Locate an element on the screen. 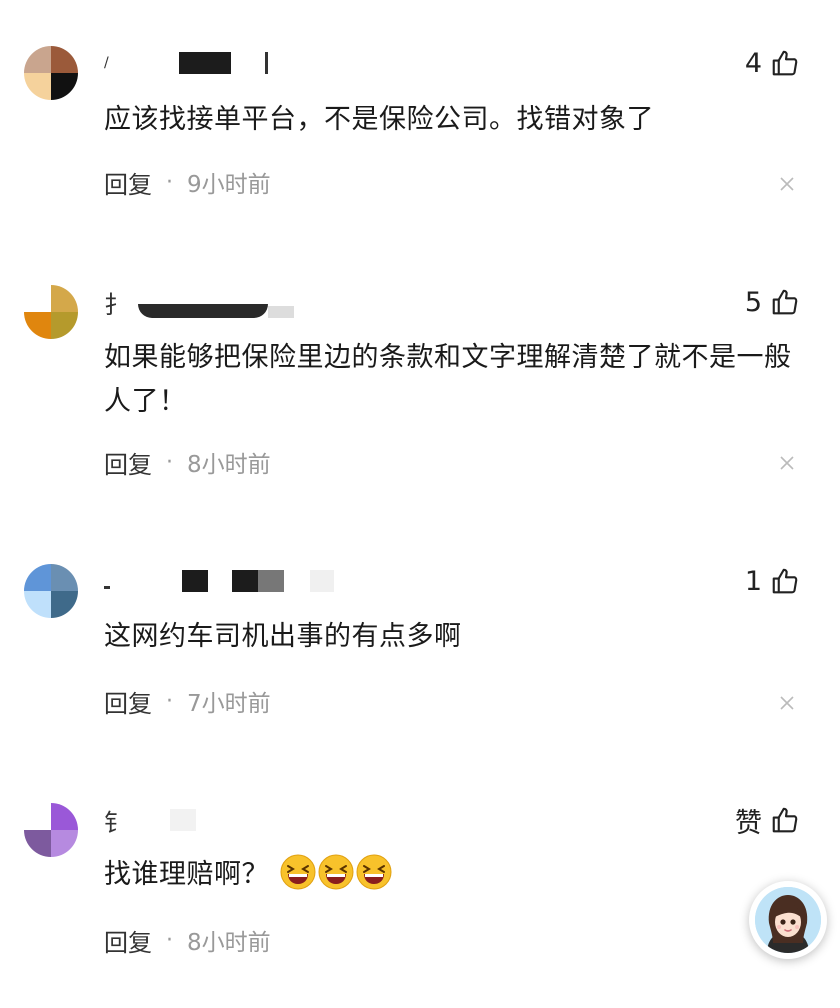  comment-text: 这网约车司机出事的有点多啊 is located at coordinates (283, 636).